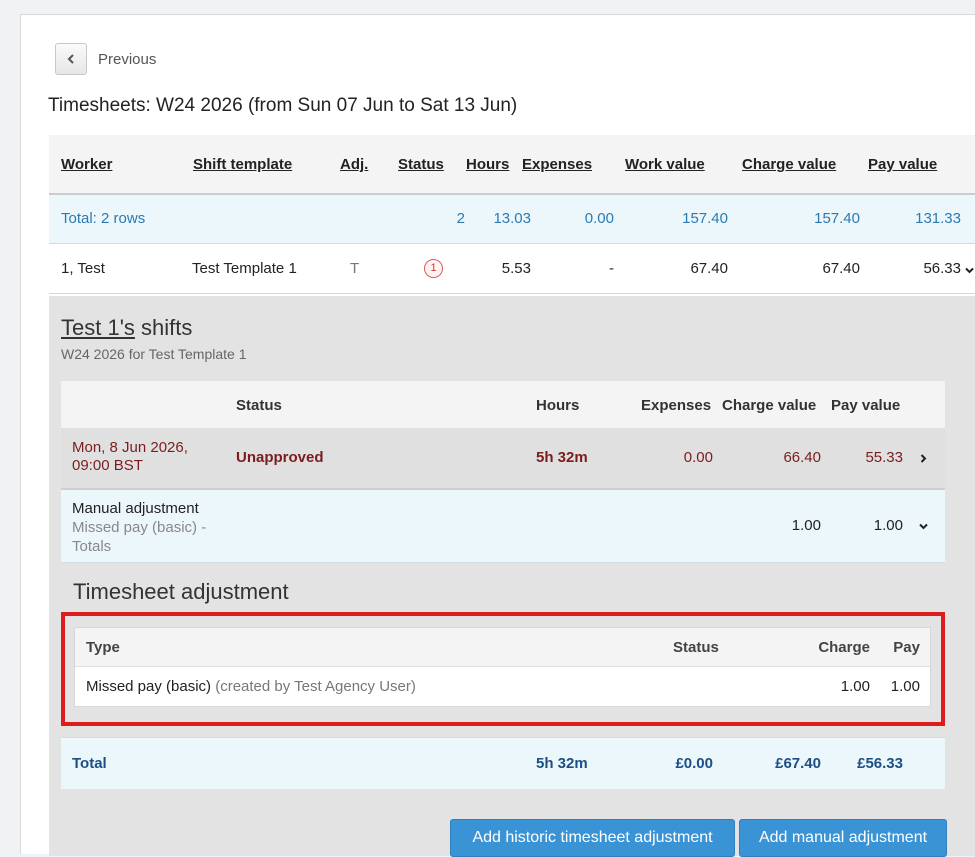 The width and height of the screenshot is (975, 857). I want to click on status-badge: 1, so click(433, 268).